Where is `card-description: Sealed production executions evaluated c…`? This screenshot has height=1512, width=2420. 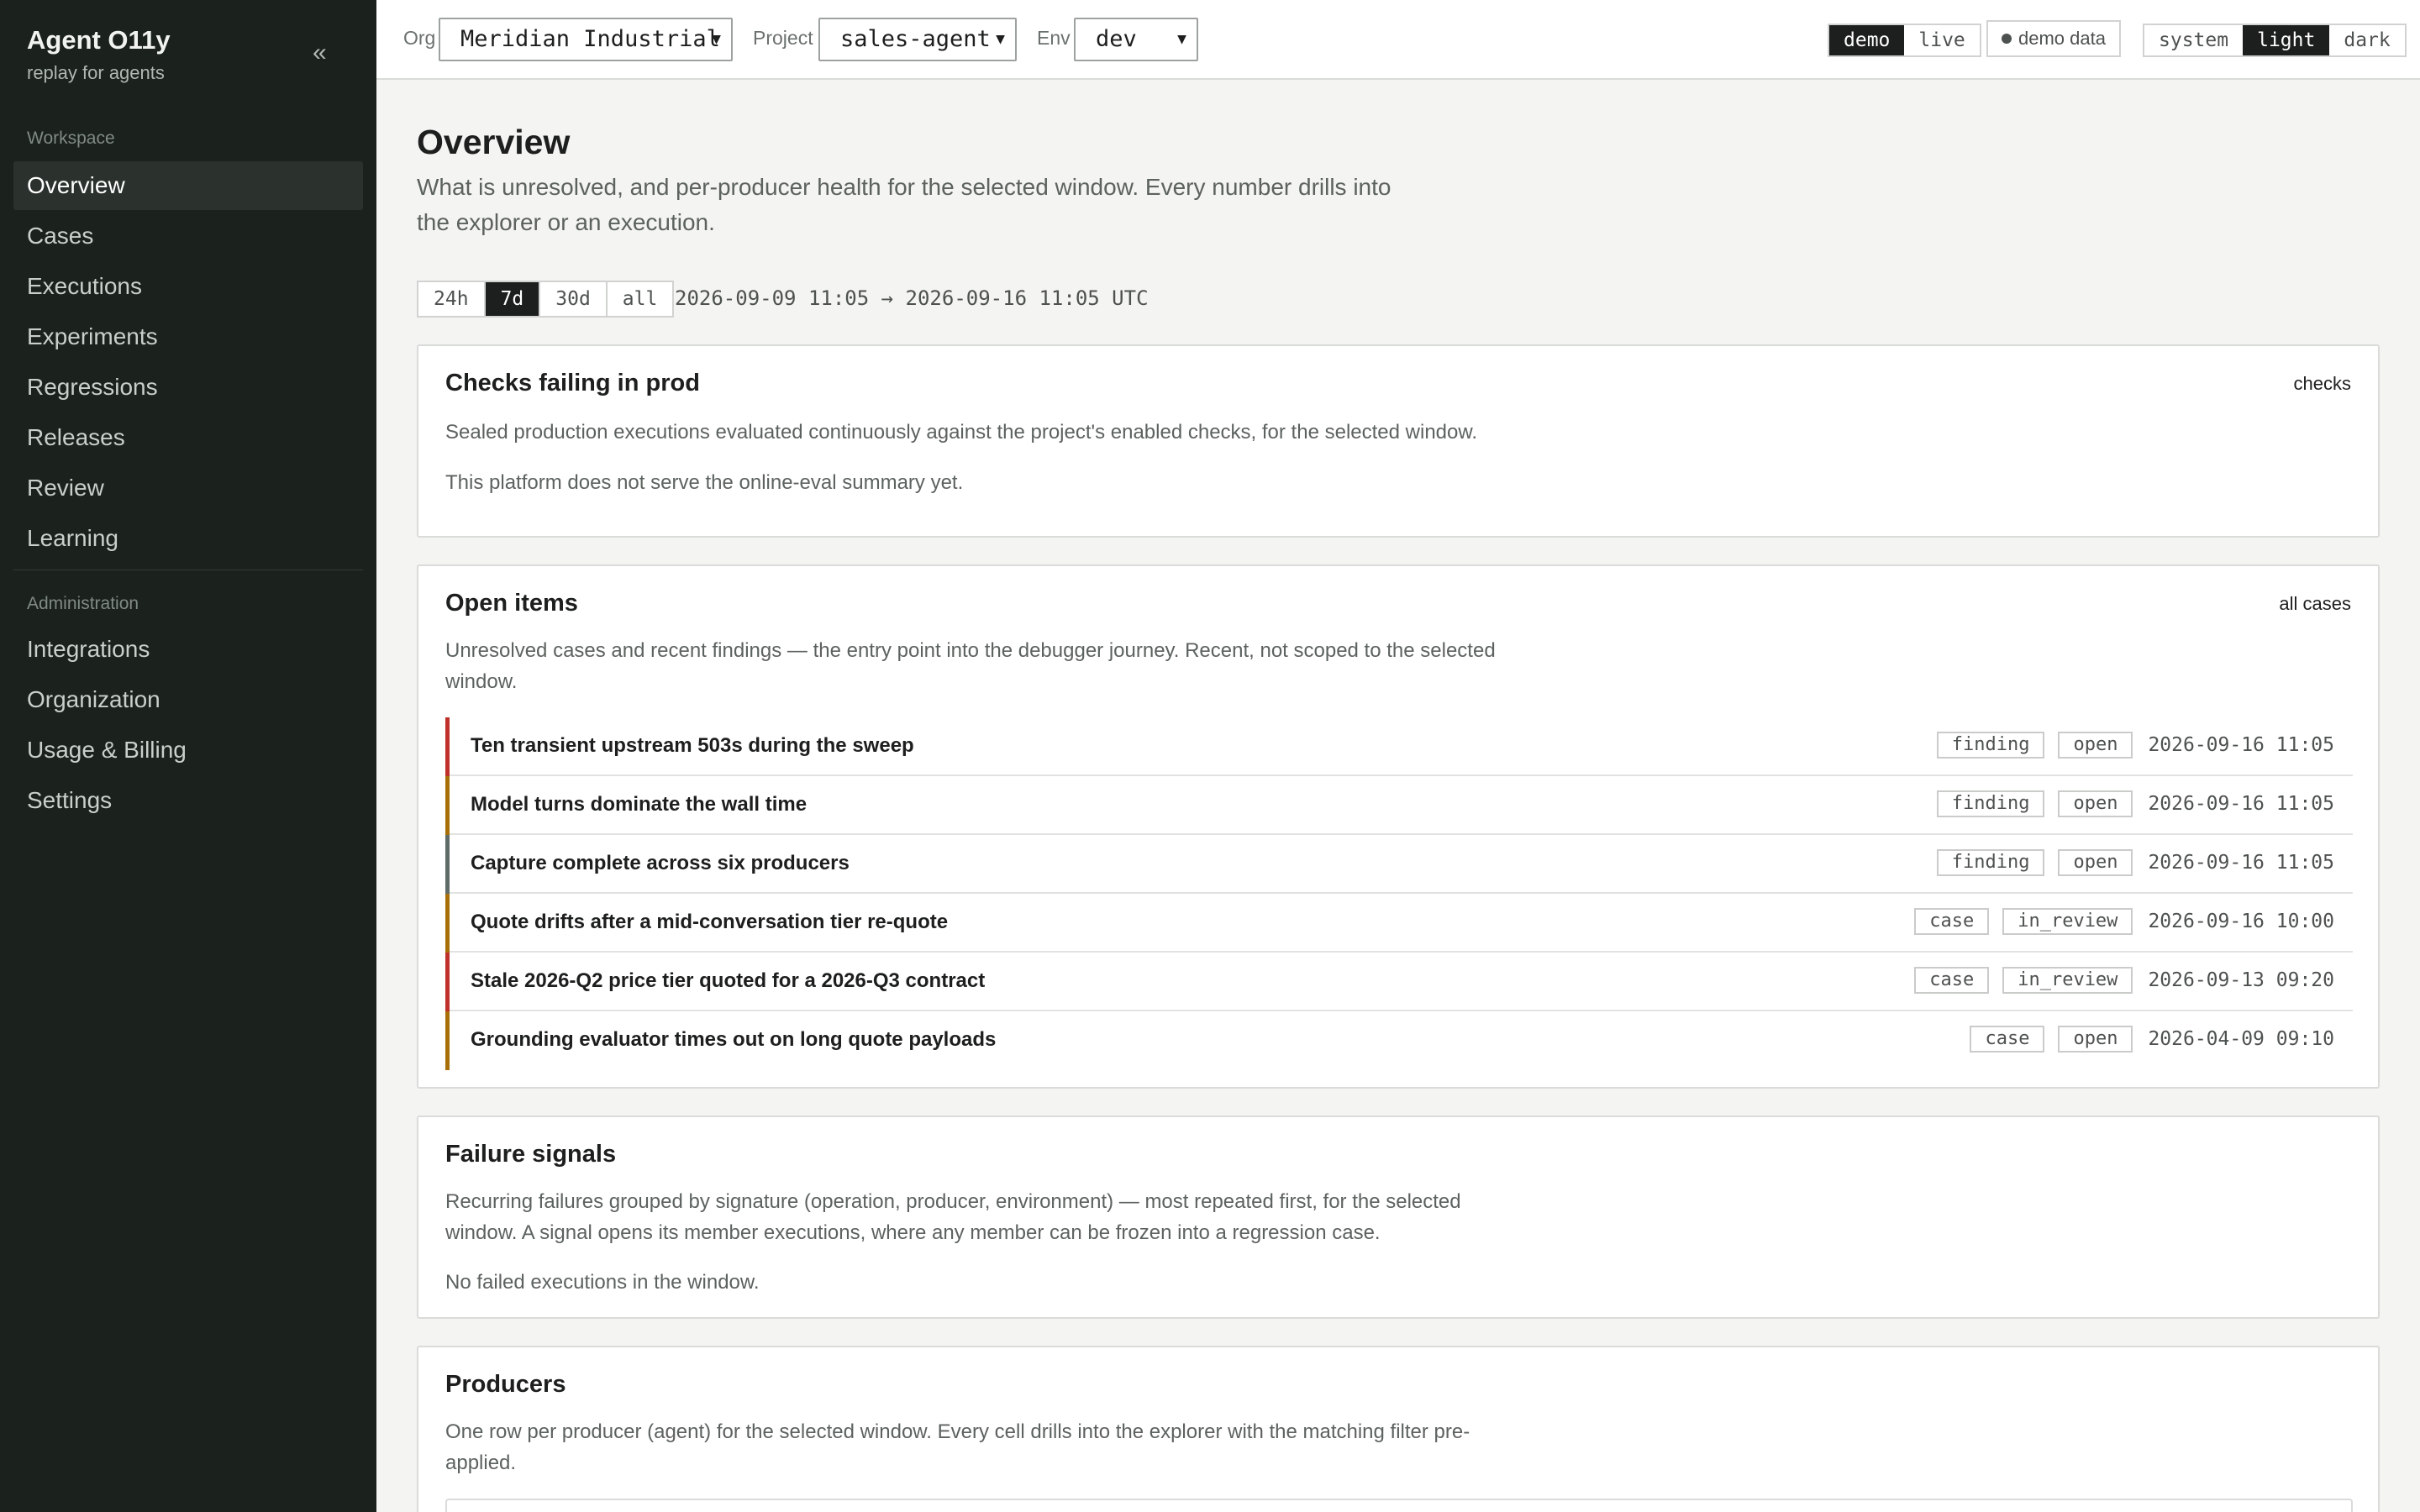
card-description: Sealed production executions evaluated c… is located at coordinates (961, 432).